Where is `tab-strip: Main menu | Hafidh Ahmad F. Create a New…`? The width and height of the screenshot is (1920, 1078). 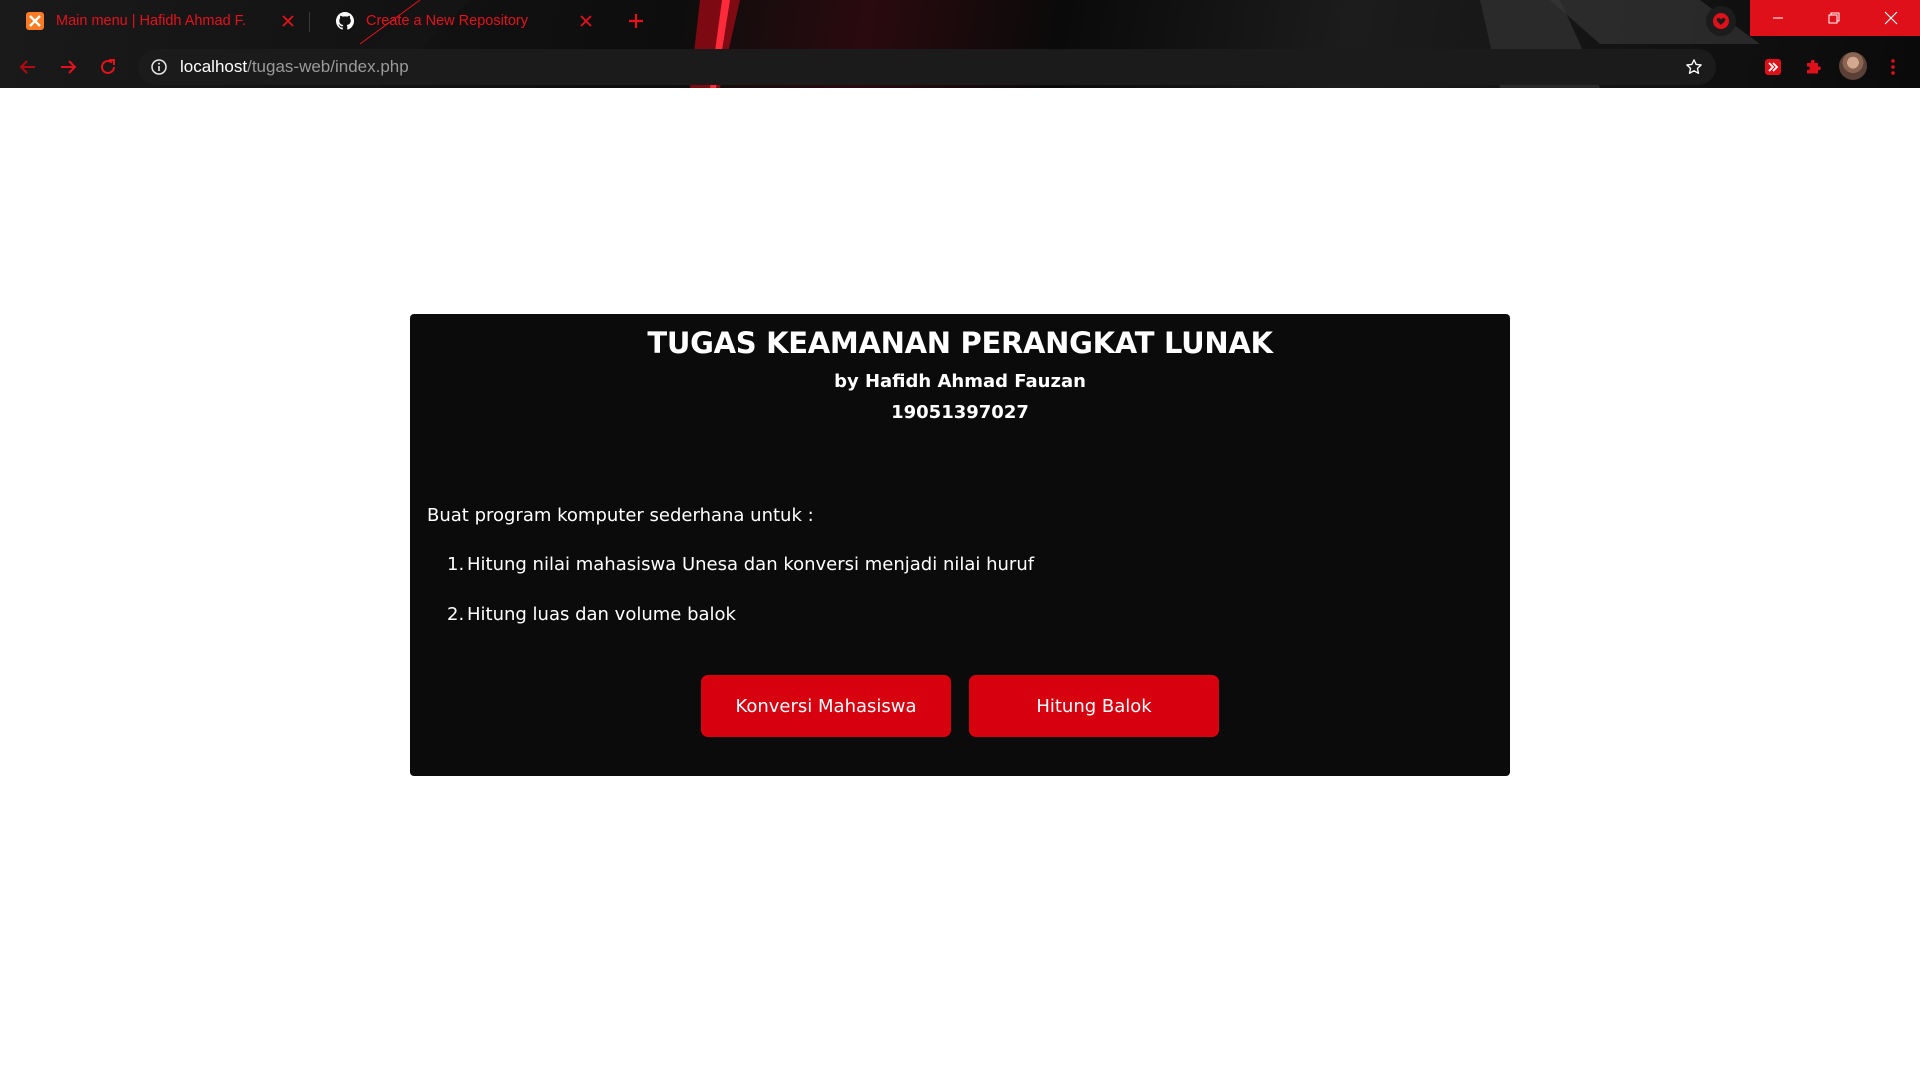
tab-strip: Main menu | Hafidh Ahmad F. Create a New… is located at coordinates (960, 21).